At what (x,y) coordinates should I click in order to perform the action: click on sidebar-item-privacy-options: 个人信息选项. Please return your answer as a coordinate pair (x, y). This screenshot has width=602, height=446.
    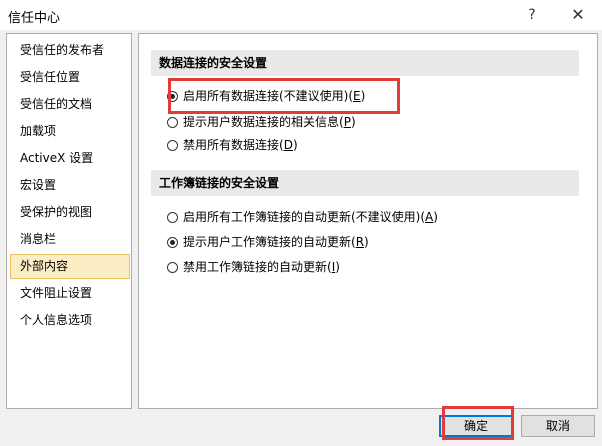
    Looking at the image, I should click on (70, 320).